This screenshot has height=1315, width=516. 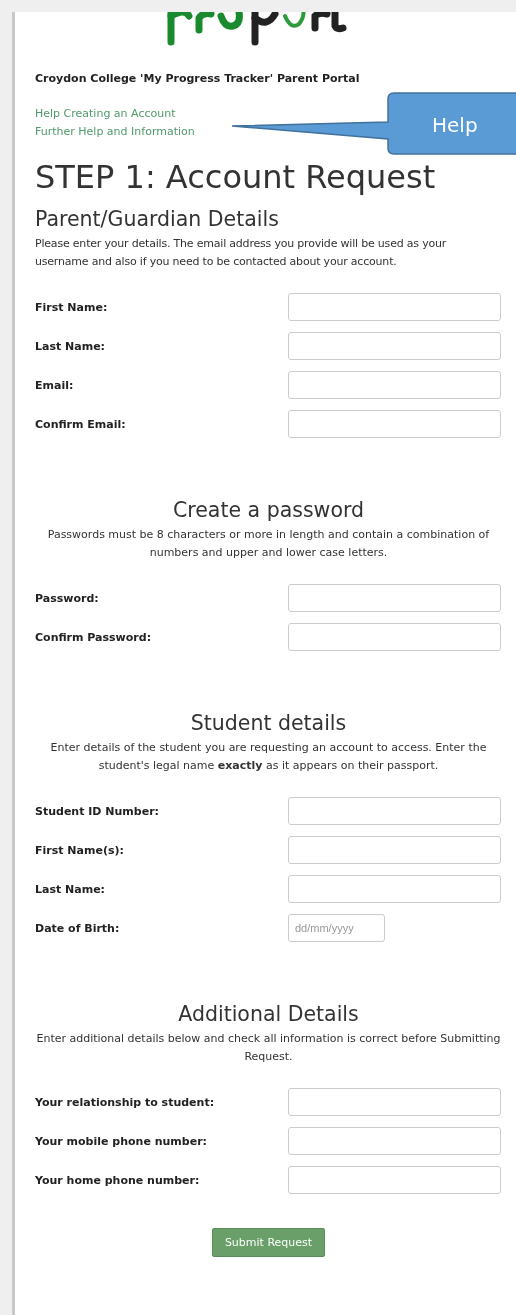 What do you see at coordinates (97, 811) in the screenshot?
I see `field-label: Student ID Number:` at bounding box center [97, 811].